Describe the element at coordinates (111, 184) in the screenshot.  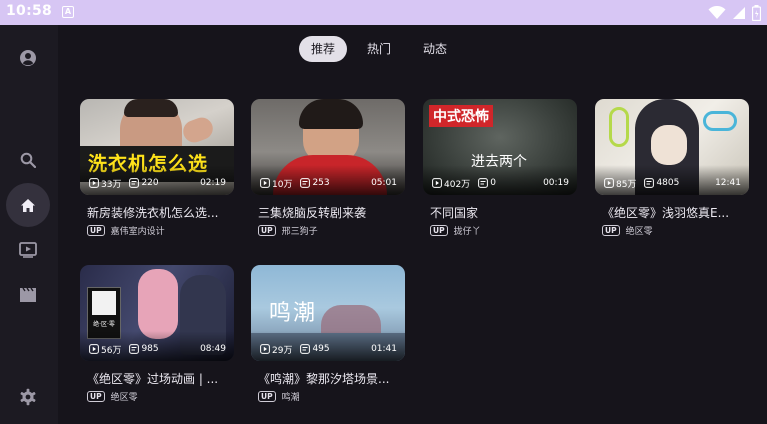
I see `view-count: 33万` at that location.